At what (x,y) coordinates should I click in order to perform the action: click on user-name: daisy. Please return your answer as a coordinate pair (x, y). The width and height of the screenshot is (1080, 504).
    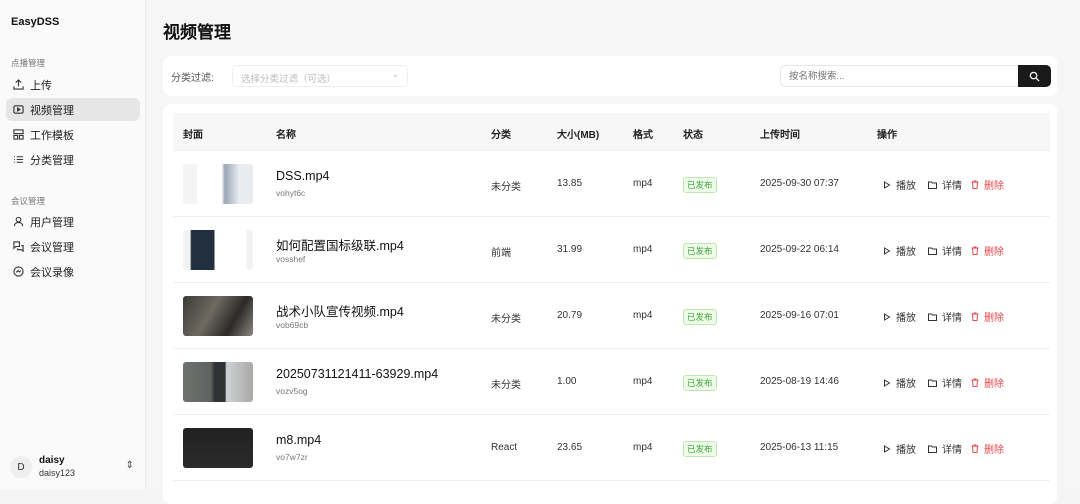
    Looking at the image, I should click on (52, 460).